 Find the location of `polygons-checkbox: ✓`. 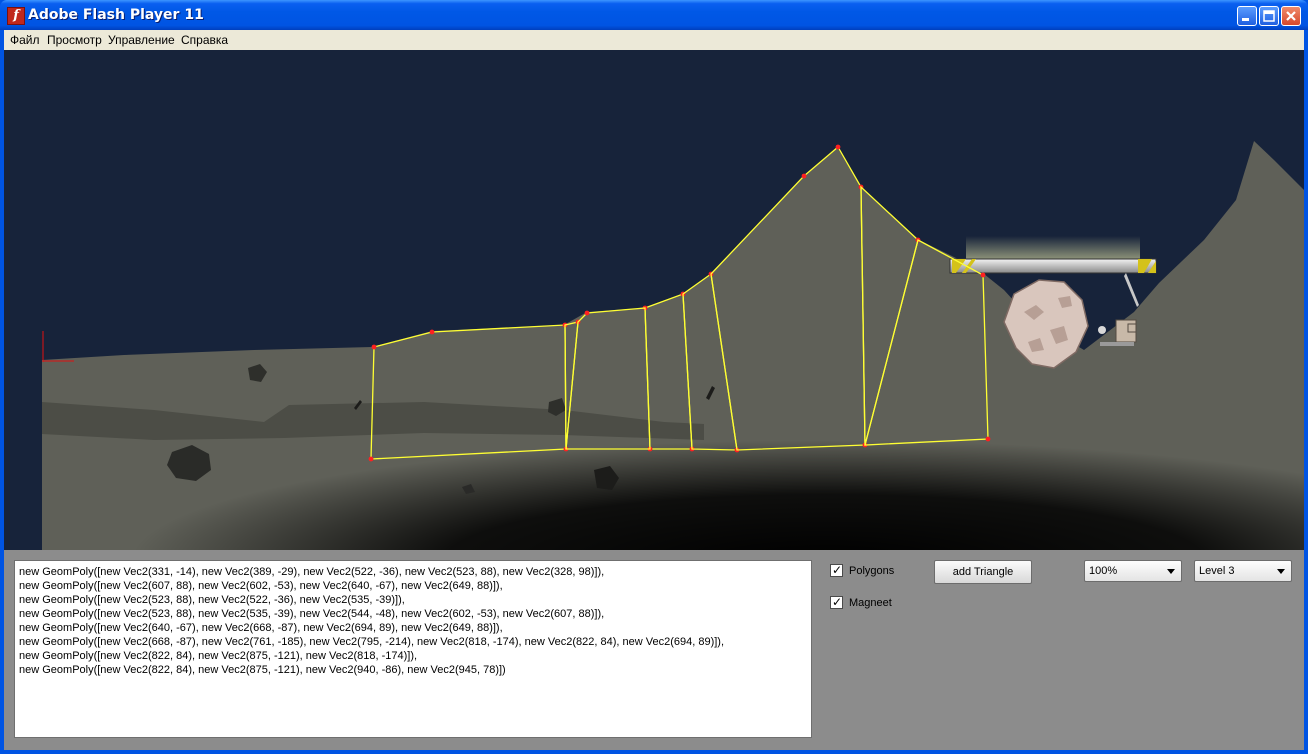

polygons-checkbox: ✓ is located at coordinates (836, 570).